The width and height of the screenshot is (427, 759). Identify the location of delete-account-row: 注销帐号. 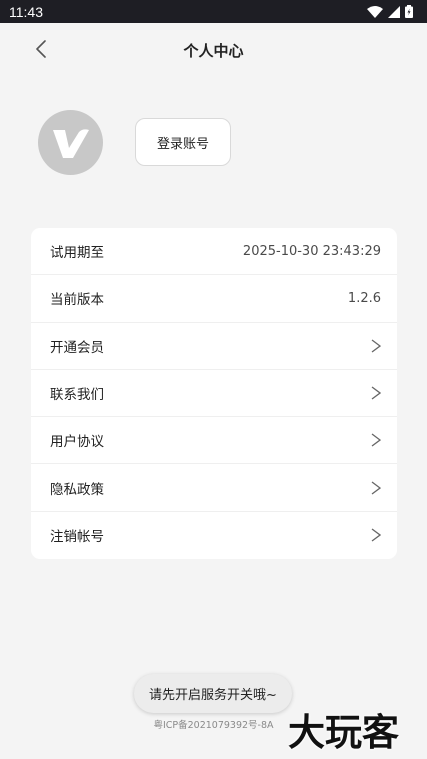
(214, 535).